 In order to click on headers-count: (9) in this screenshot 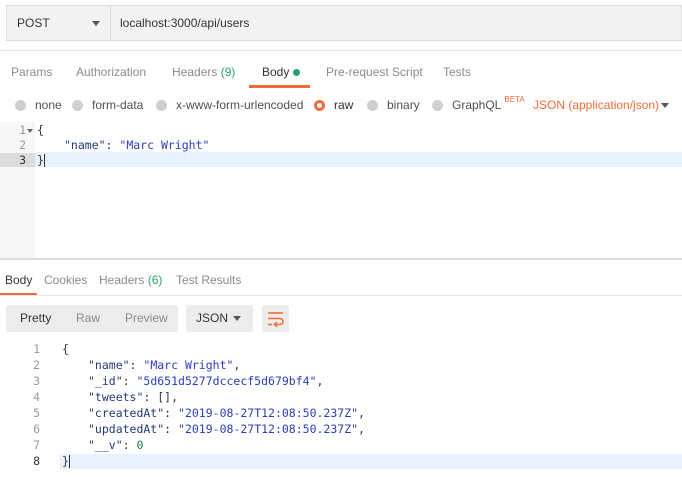, I will do `click(228, 72)`.